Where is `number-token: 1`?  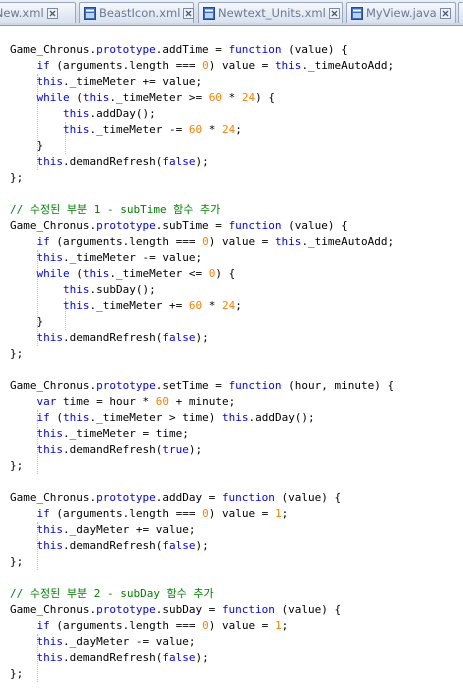 number-token: 1 is located at coordinates (278, 625).